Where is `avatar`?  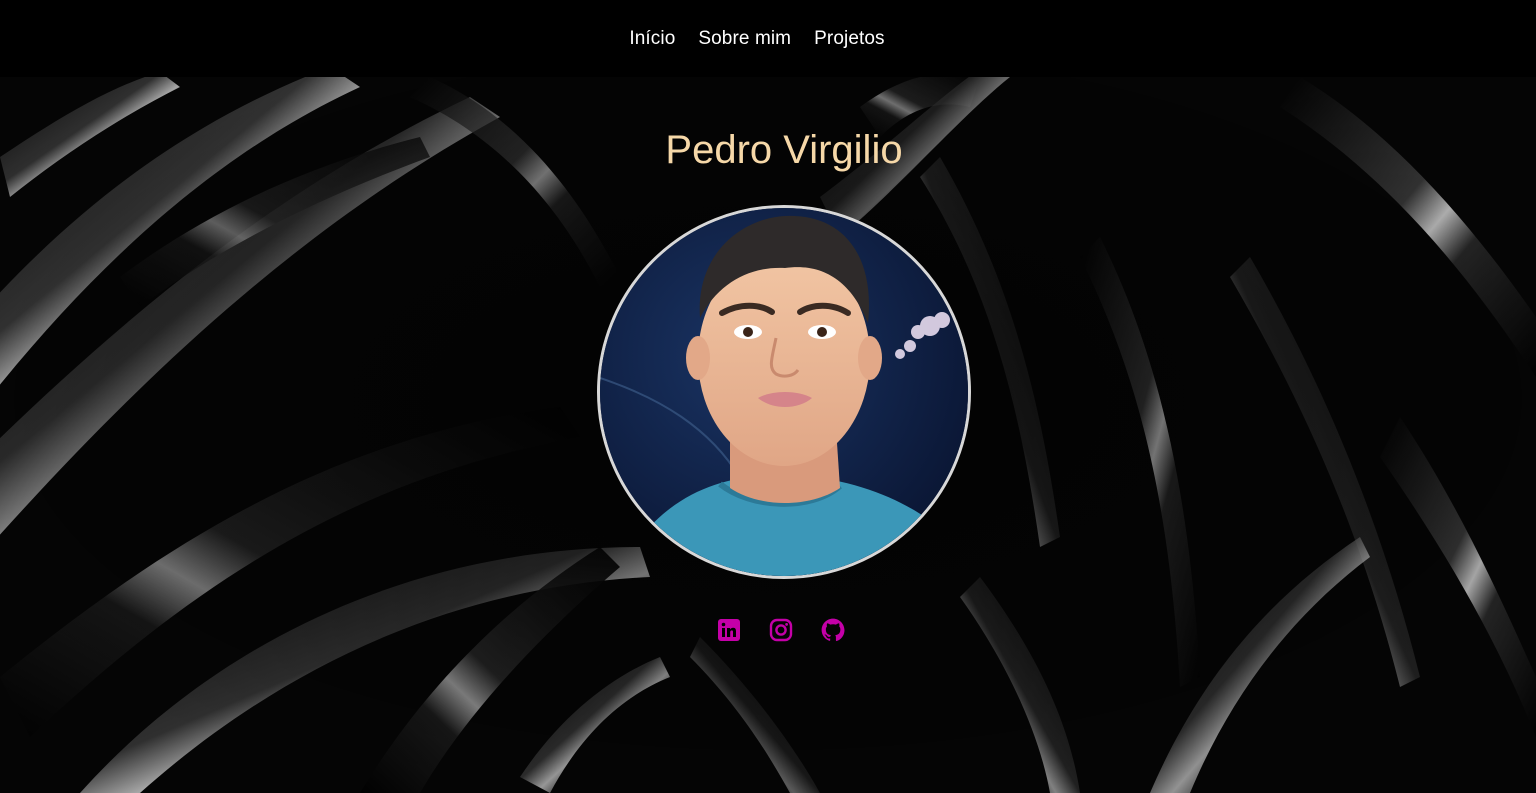
avatar is located at coordinates (784, 392).